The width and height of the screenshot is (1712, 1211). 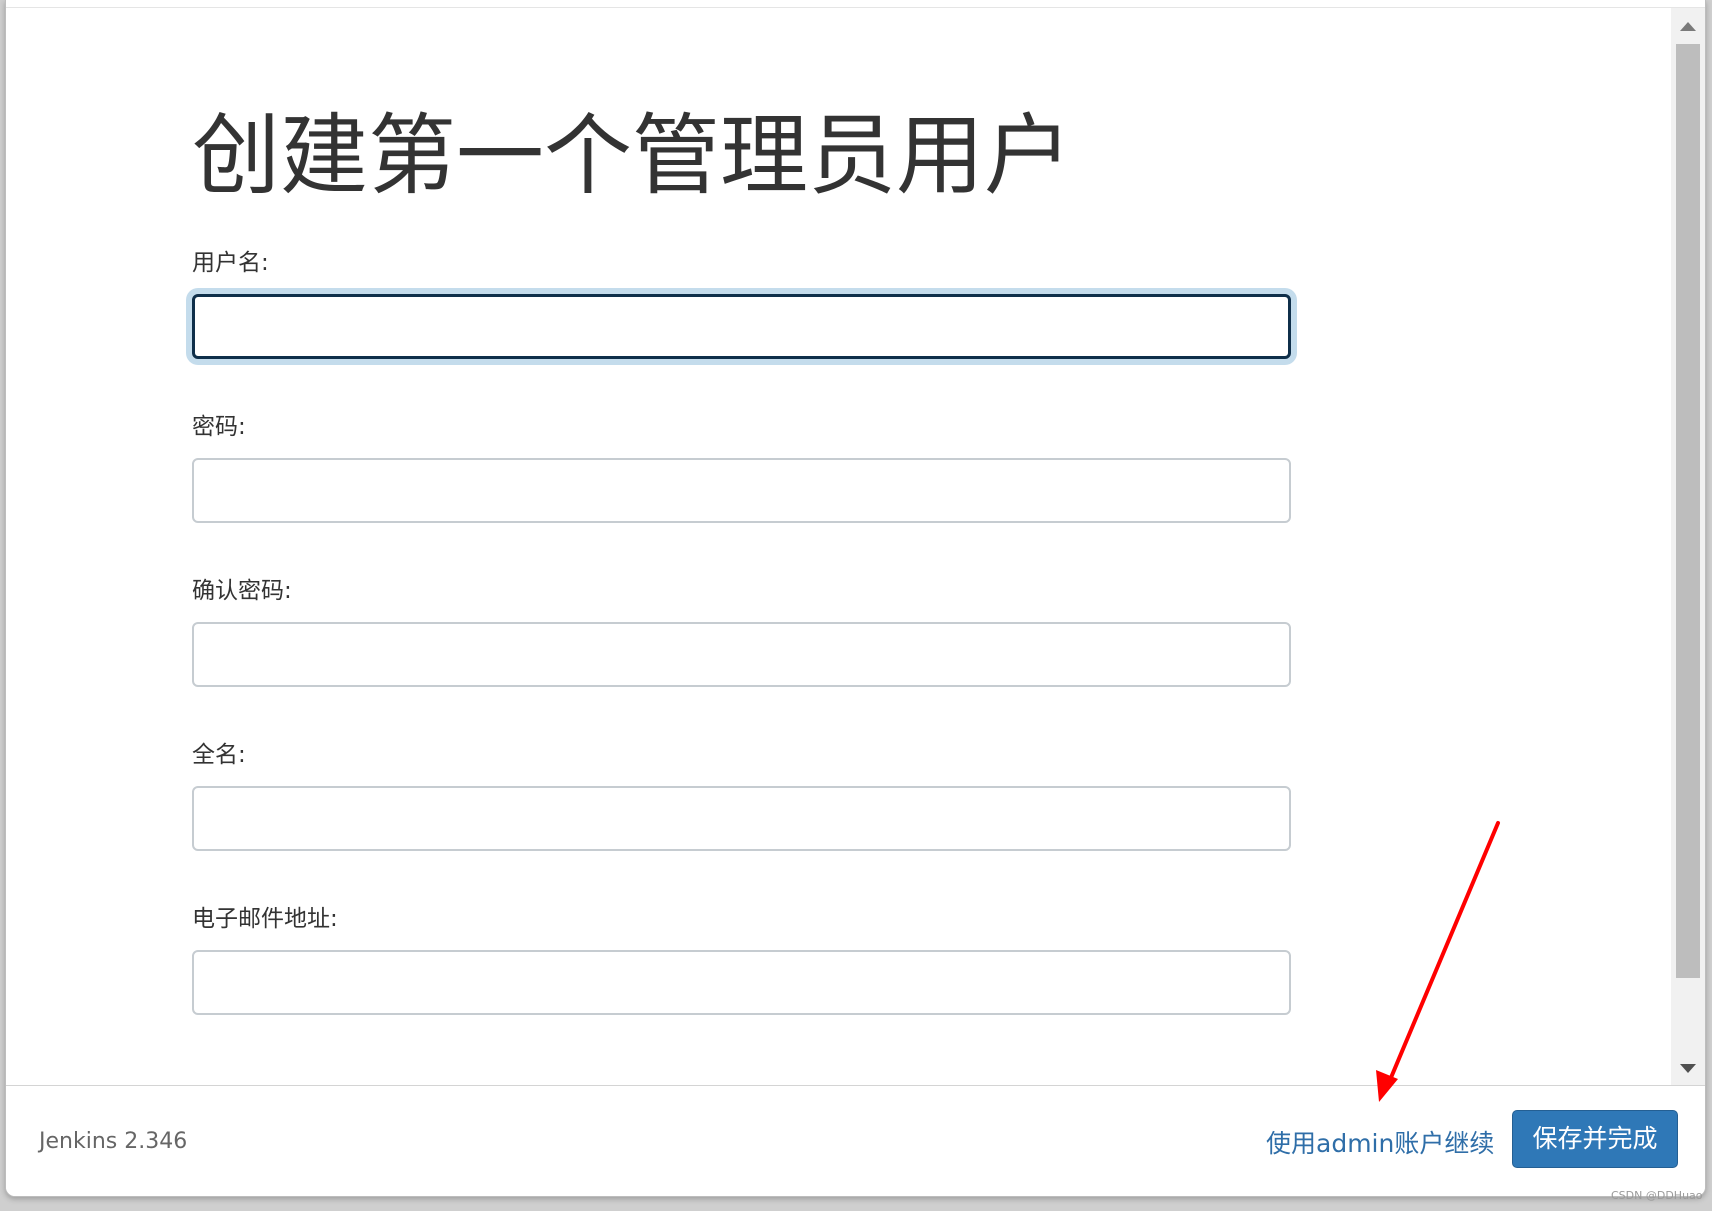 I want to click on save-and-finish-button: 保存并完成, so click(x=1595, y=1139).